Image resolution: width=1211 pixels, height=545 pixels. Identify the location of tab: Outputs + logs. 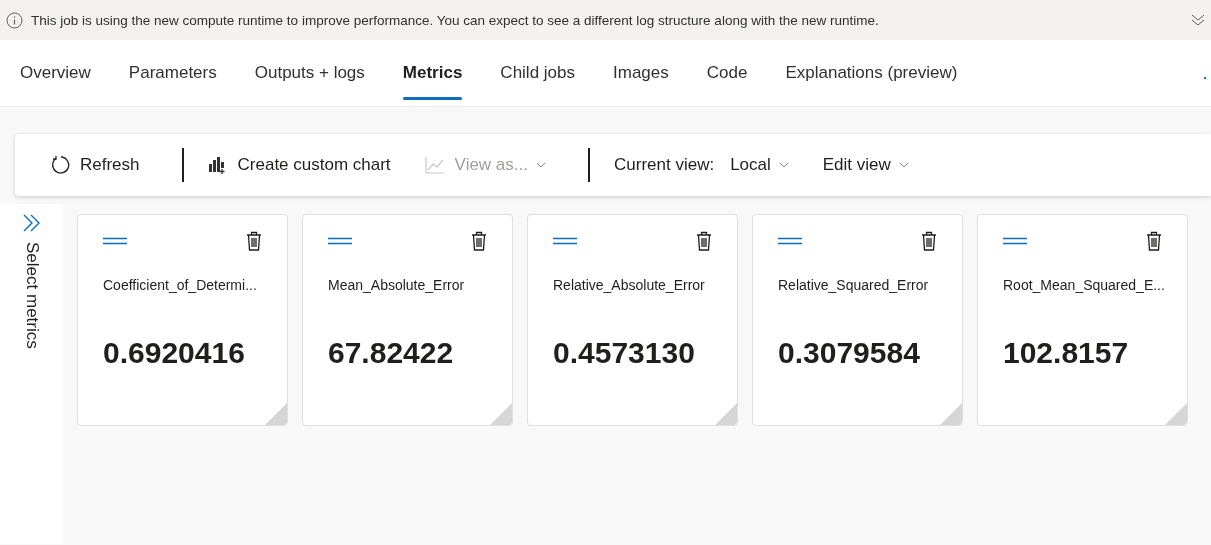
(319, 73).